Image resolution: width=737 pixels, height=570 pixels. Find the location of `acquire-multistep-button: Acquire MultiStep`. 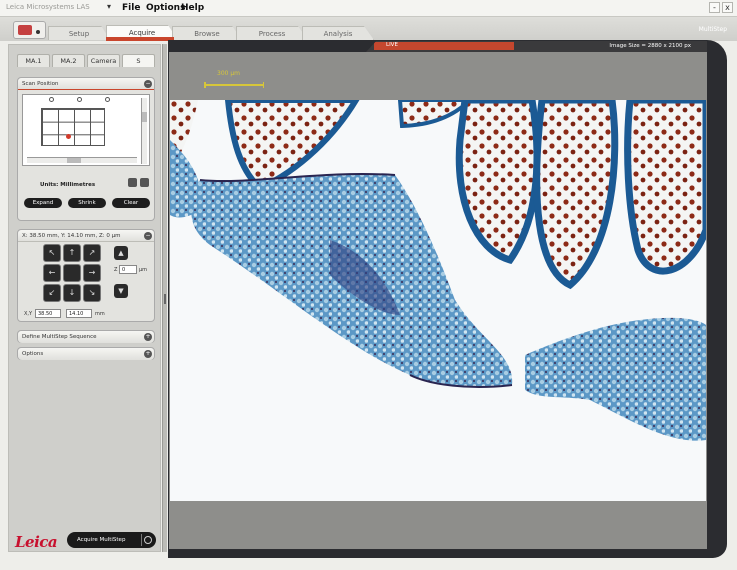

acquire-multistep-button: Acquire MultiStep is located at coordinates (111, 540).